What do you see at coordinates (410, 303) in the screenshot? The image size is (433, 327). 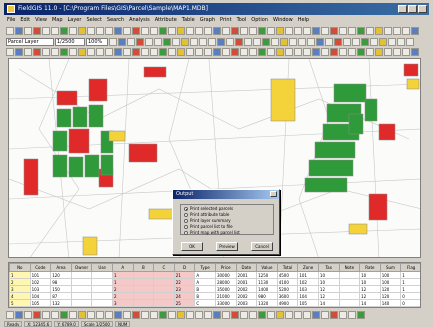 I see `table-cell: 0` at bounding box center [410, 303].